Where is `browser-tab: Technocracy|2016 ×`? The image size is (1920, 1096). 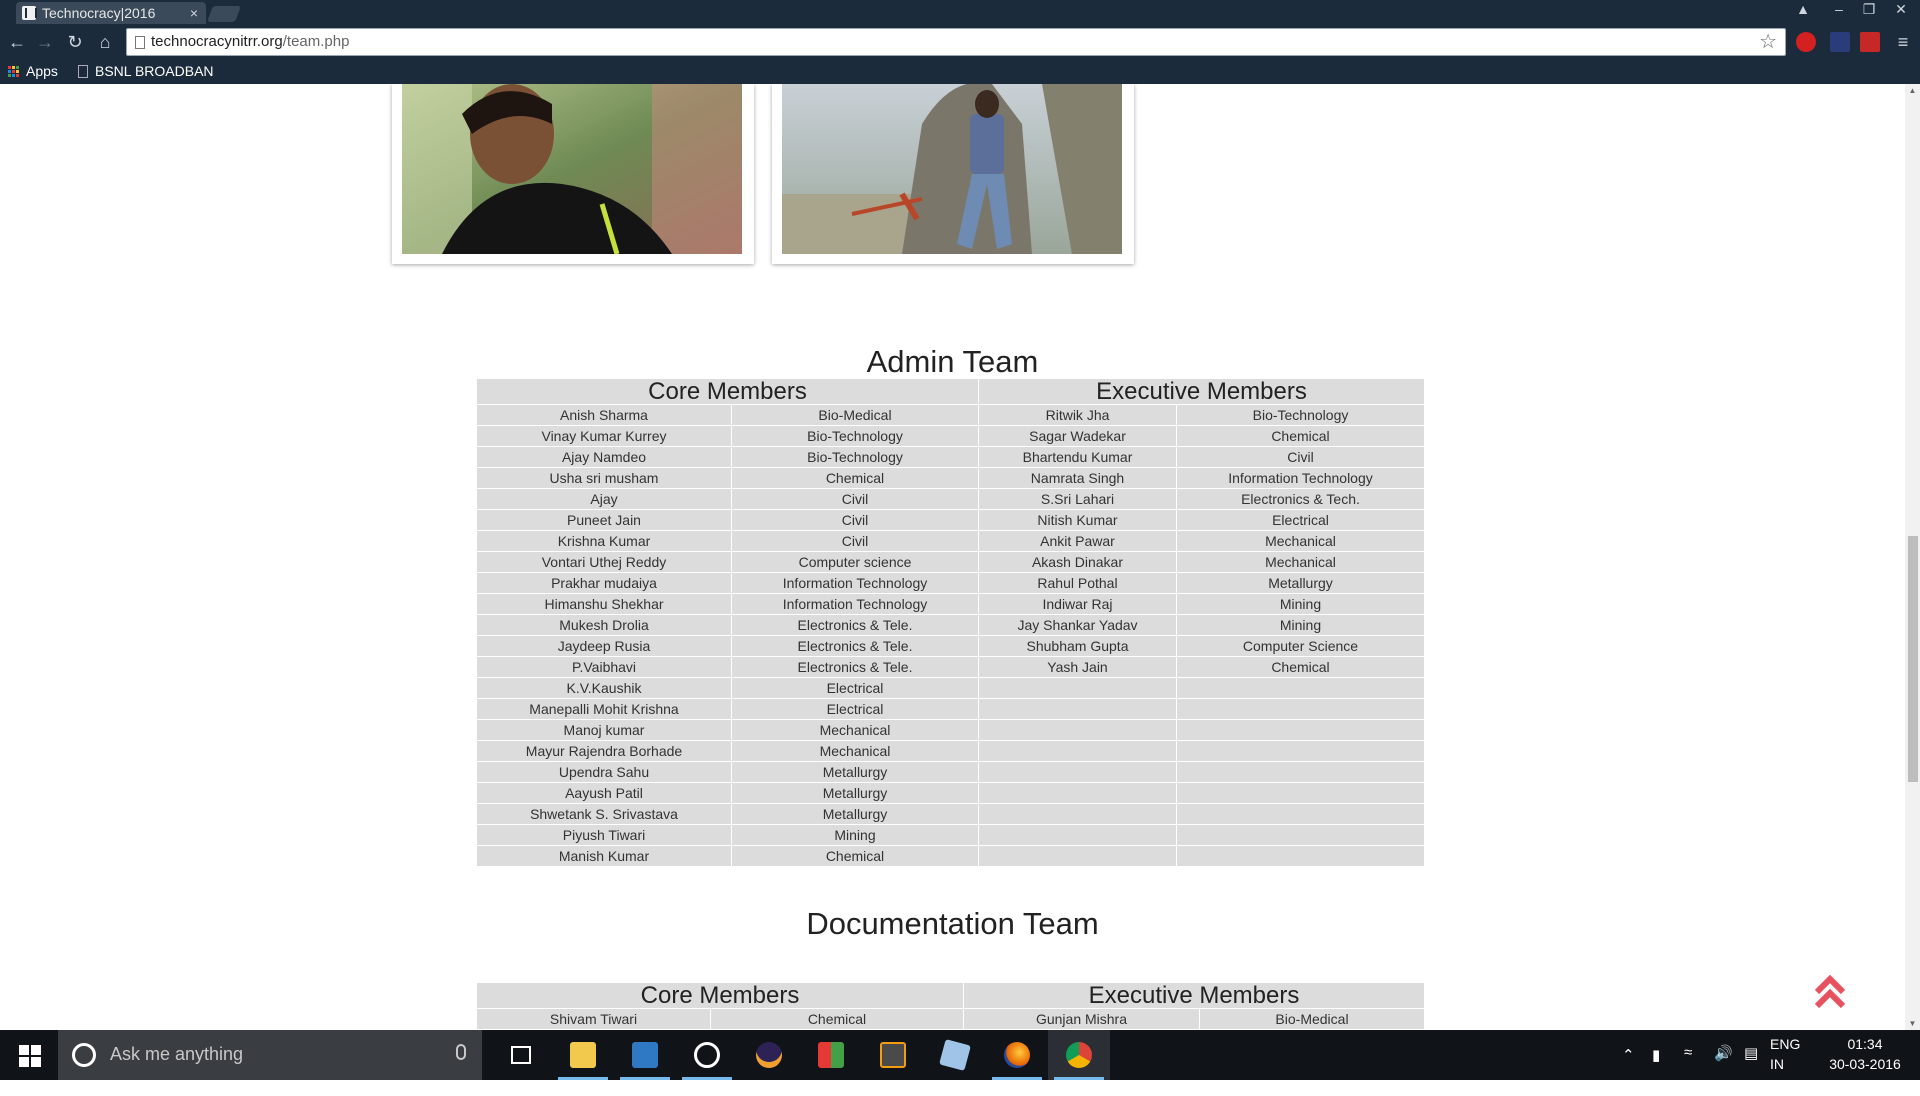 browser-tab: Technocracy|2016 × is located at coordinates (111, 13).